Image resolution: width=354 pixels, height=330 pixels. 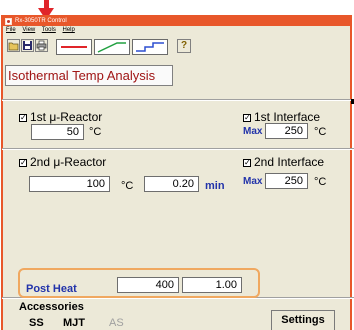 What do you see at coordinates (287, 117) in the screenshot?
I see `interface1-label: 1st Interface` at bounding box center [287, 117].